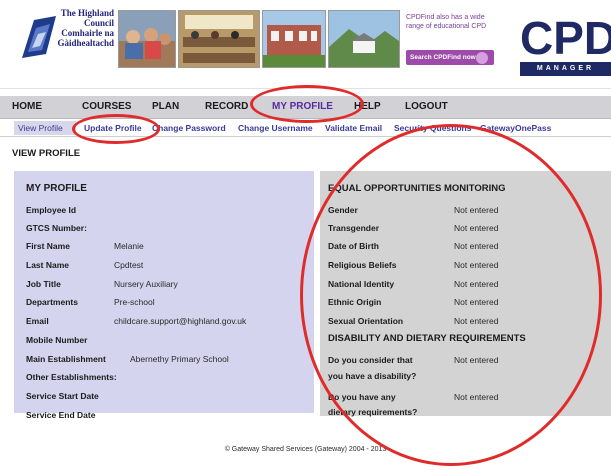  Describe the element at coordinates (373, 412) in the screenshot. I see `field-label: dietary requirements?` at that location.